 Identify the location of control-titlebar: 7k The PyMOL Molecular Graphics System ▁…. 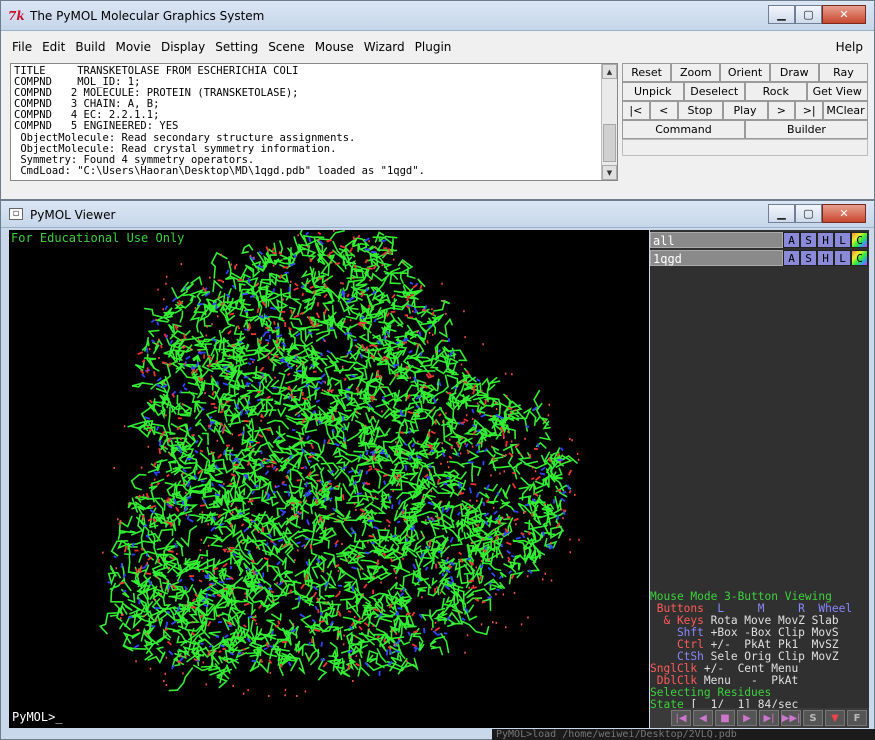
(437, 16).